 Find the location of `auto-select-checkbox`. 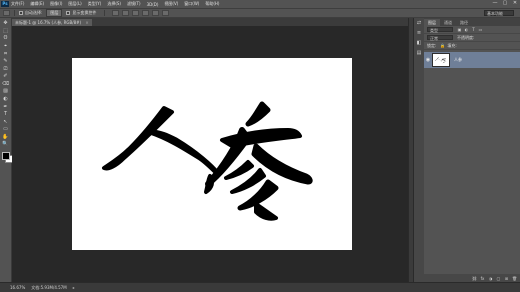

auto-select-checkbox is located at coordinates (21, 13).